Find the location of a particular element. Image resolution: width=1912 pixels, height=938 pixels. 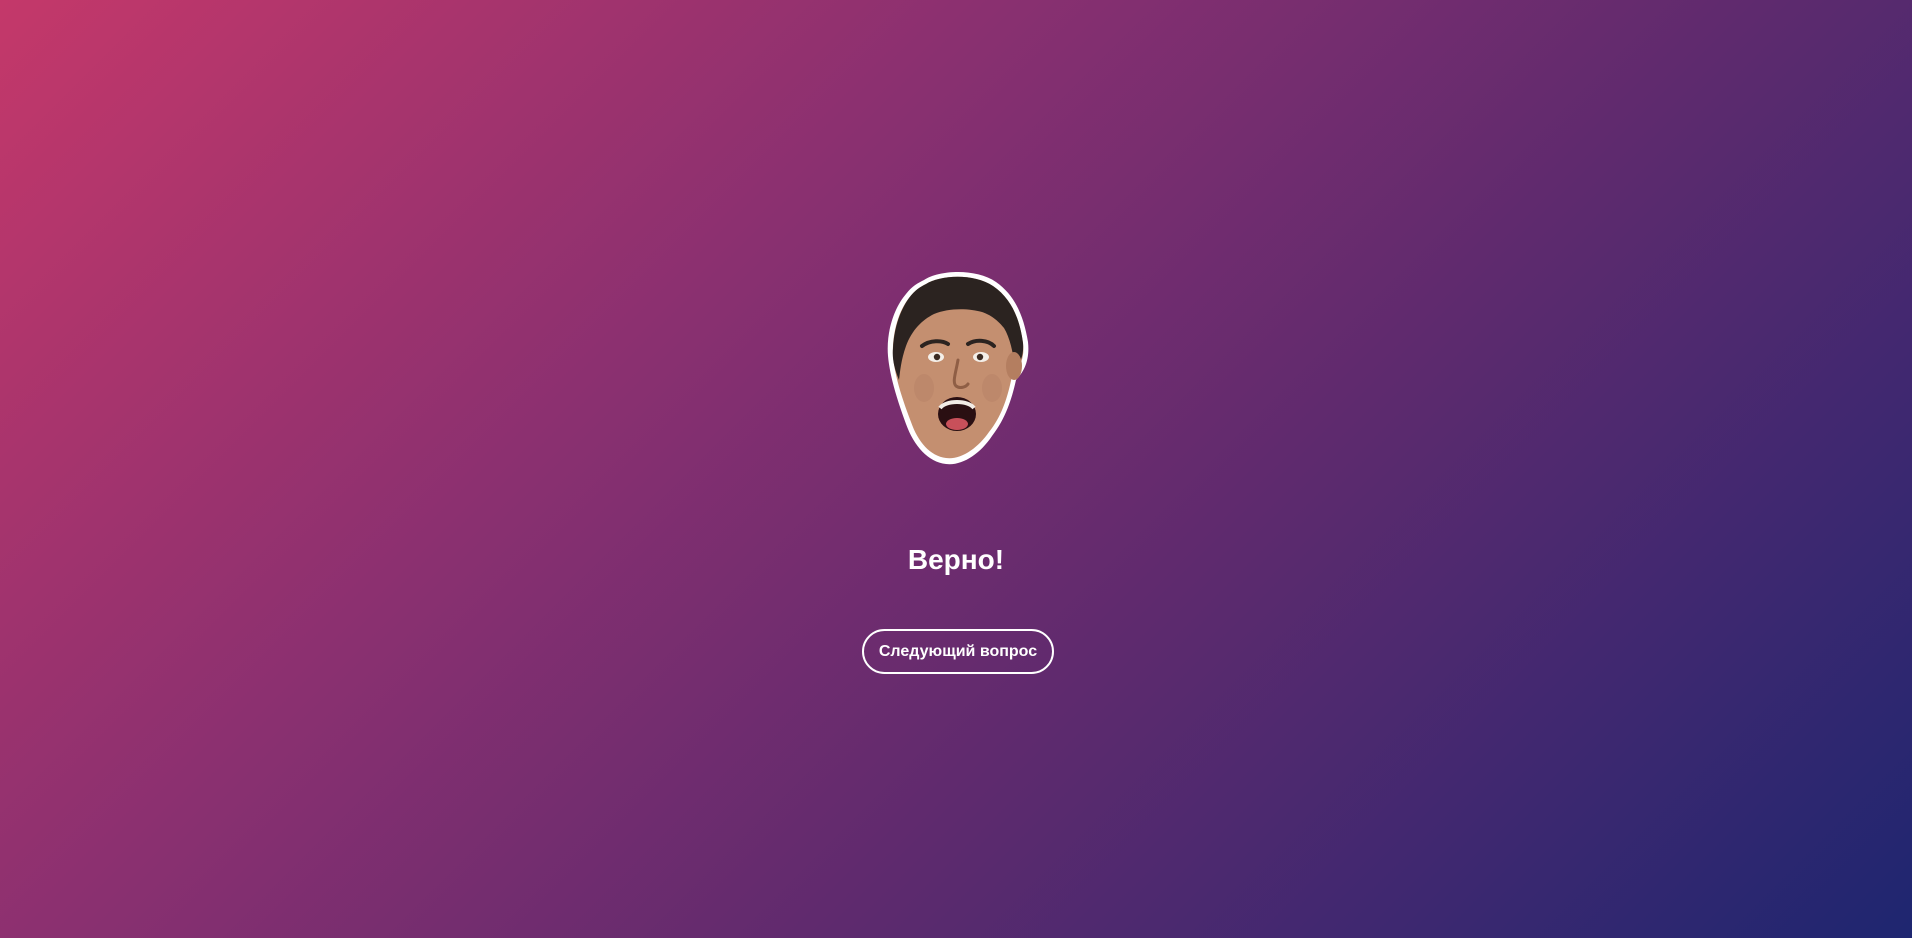

result-title: Верно! is located at coordinates (956, 559).